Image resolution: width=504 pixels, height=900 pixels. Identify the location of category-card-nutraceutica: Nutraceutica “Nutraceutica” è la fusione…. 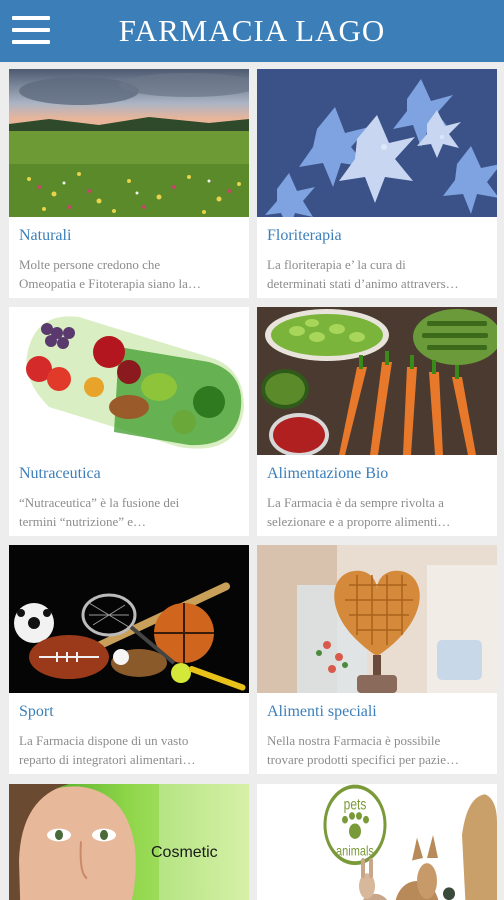
(129, 421).